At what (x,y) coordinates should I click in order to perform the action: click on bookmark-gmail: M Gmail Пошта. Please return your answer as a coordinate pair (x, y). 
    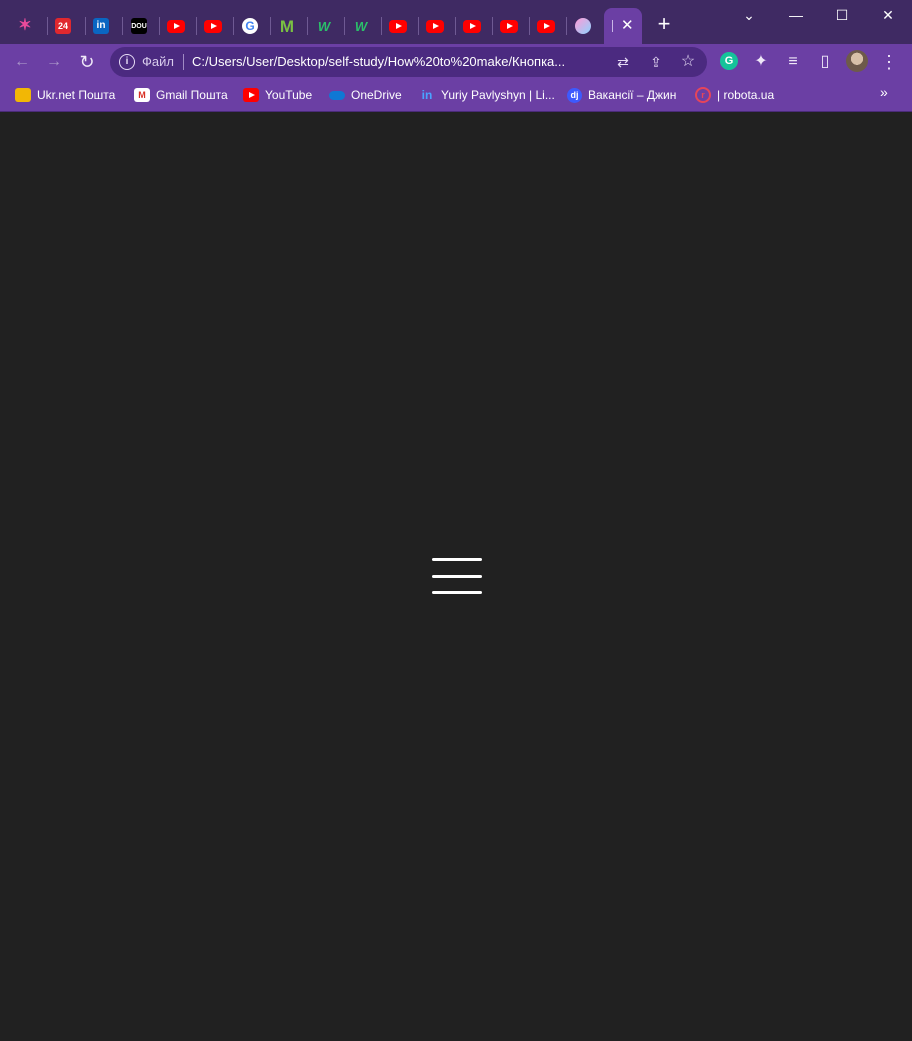
    Looking at the image, I should click on (181, 95).